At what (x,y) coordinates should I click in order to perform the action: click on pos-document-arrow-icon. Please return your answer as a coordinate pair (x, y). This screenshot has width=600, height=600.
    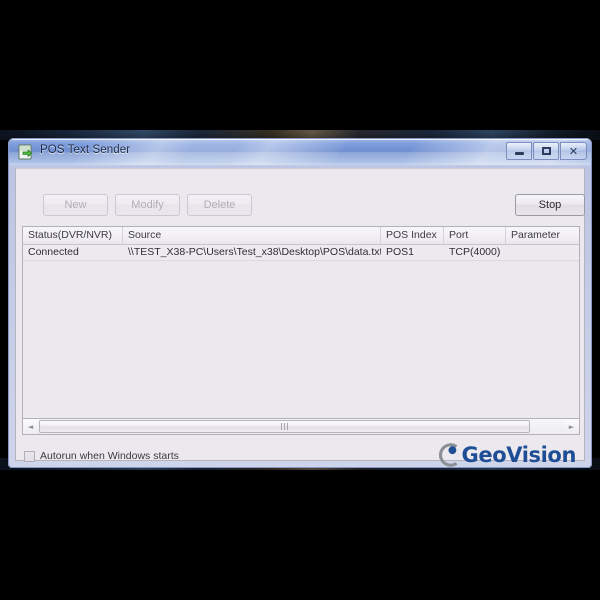
    Looking at the image, I should click on (25, 152).